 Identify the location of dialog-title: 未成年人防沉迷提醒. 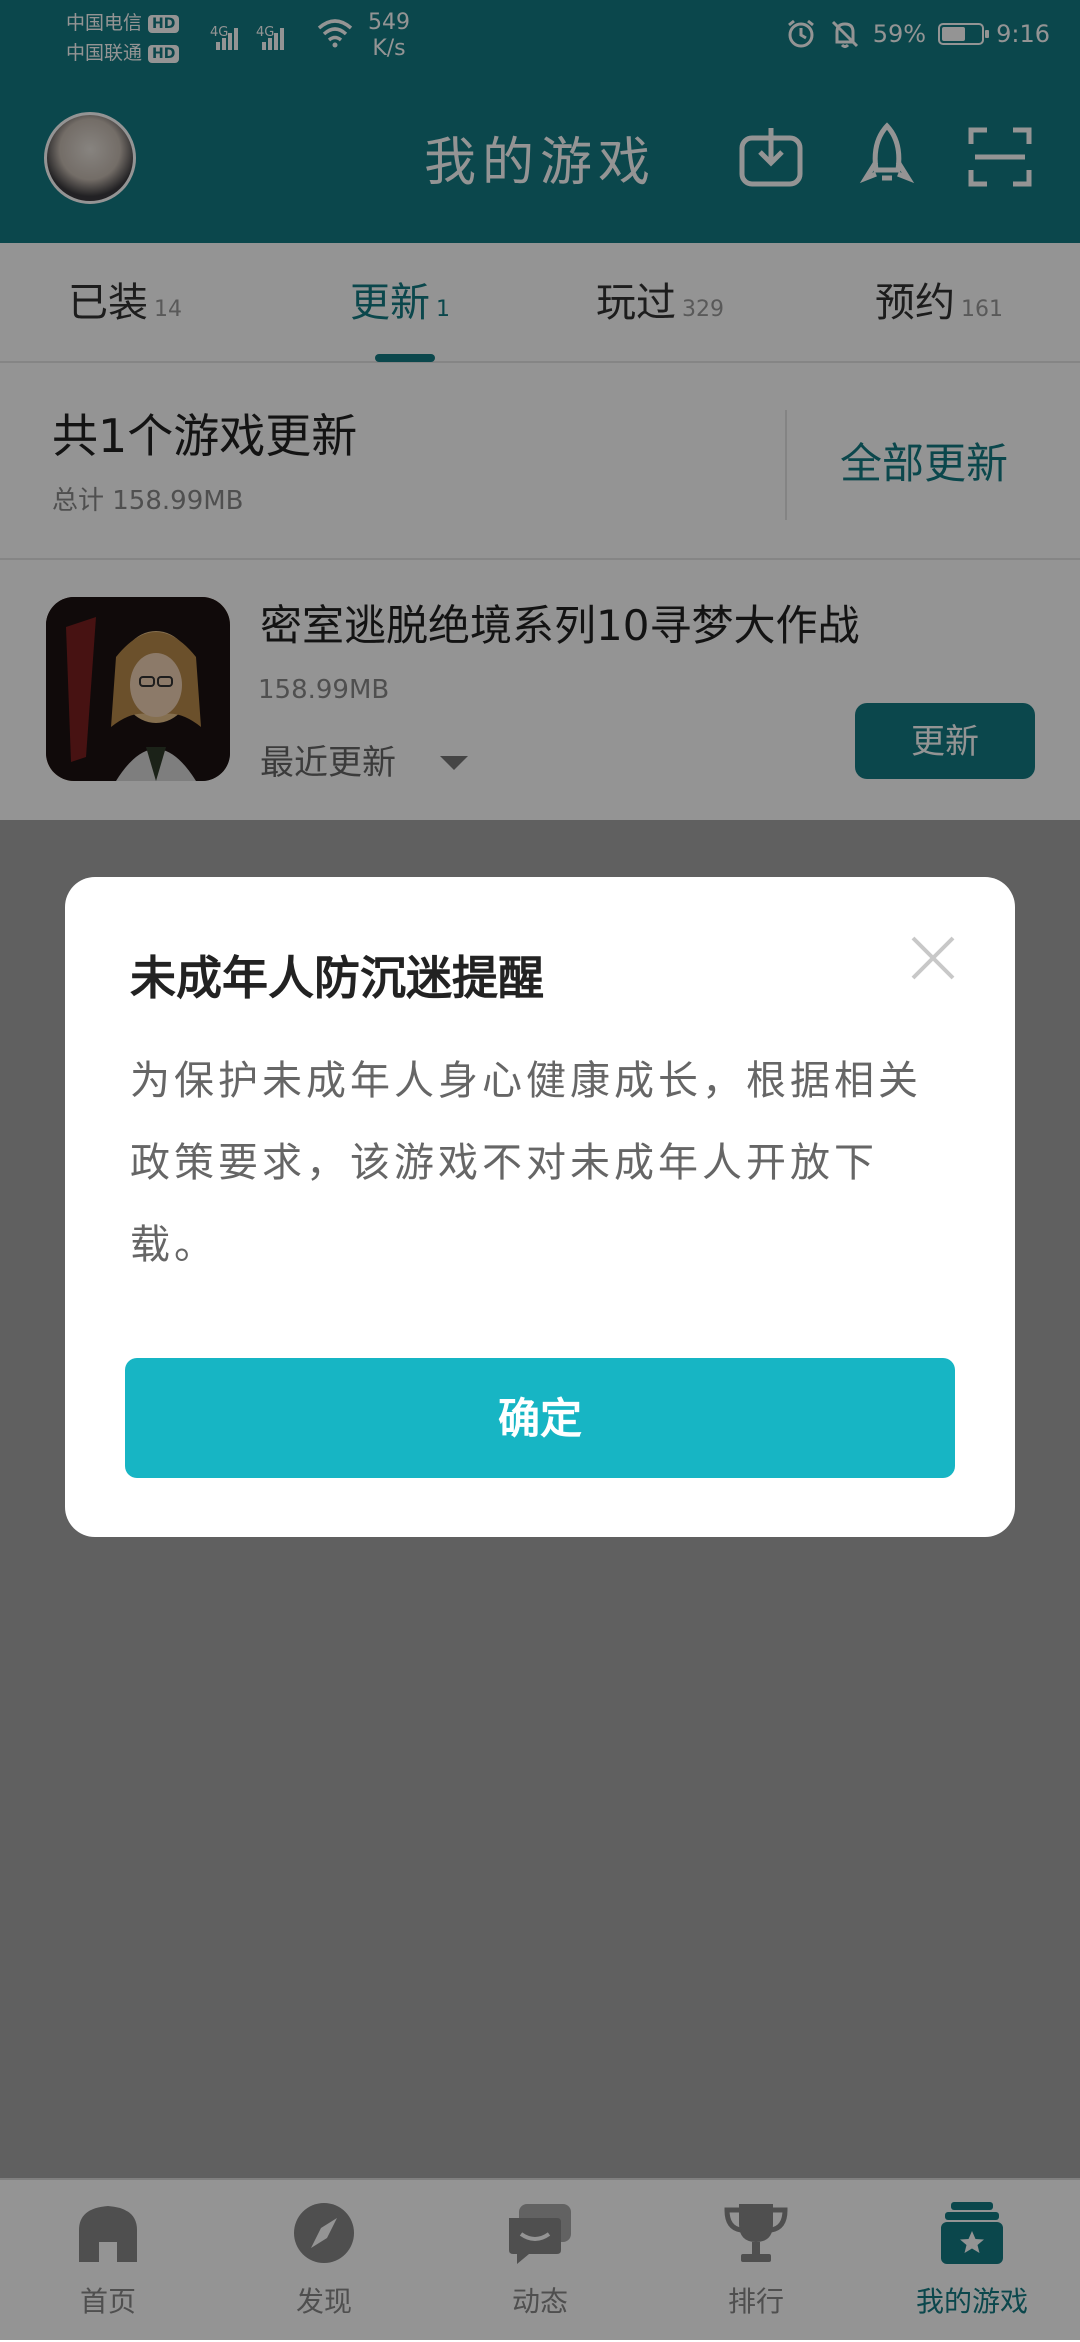
(337, 978).